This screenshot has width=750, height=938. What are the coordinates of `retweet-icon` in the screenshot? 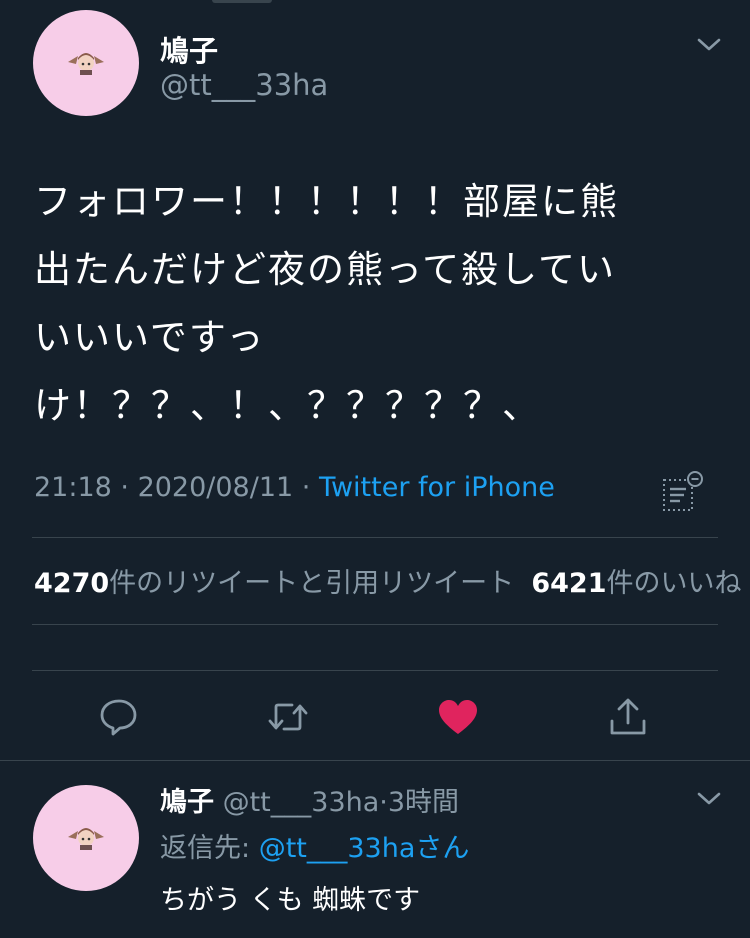 It's located at (288, 717).